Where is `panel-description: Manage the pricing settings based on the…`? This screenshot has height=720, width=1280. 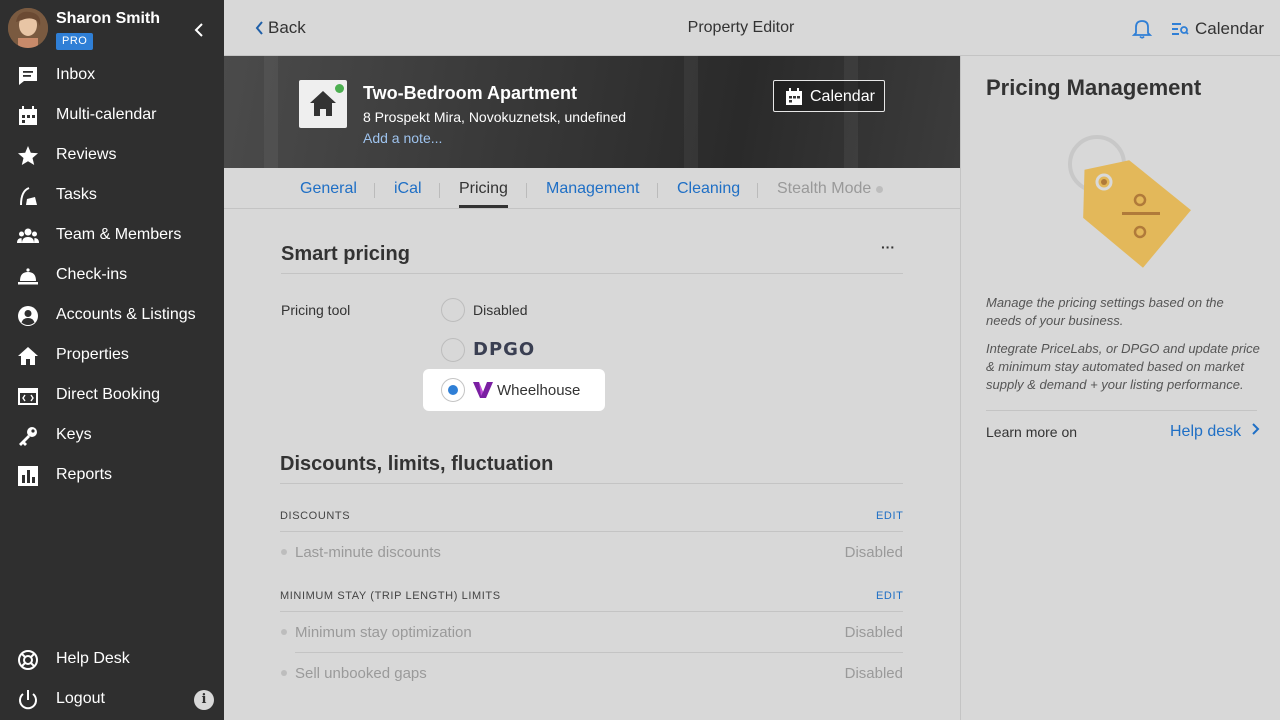
panel-description: Manage the pricing settings based on the… is located at coordinates (1105, 311).